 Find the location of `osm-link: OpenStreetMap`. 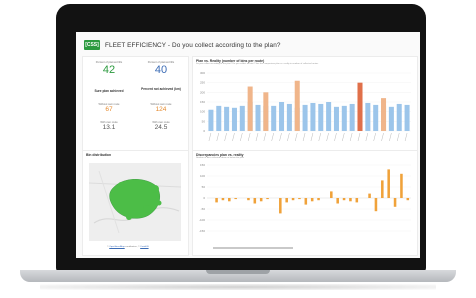

osm-link: OpenStreetMap is located at coordinates (116, 247).